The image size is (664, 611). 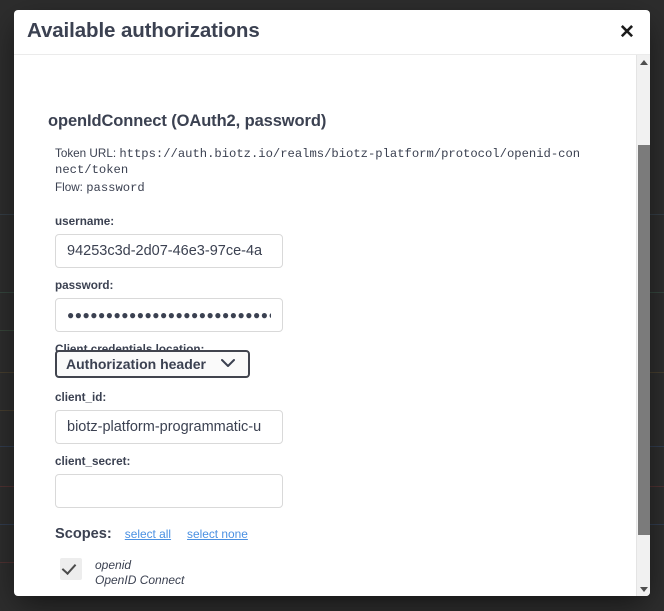 I want to click on password-label: password:, so click(x=84, y=285).